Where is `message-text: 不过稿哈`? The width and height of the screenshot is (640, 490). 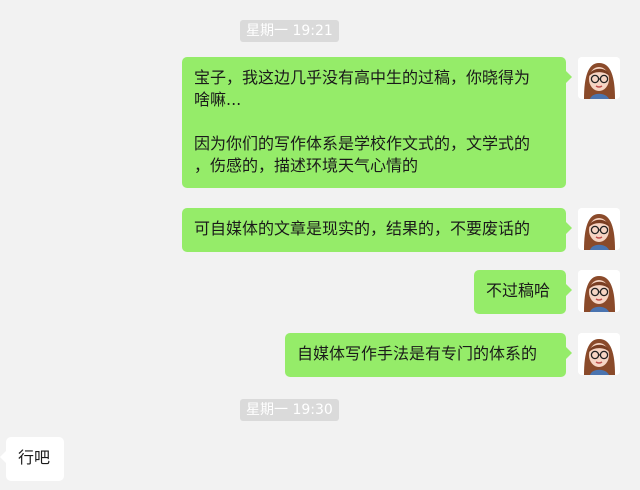 message-text: 不过稿哈 is located at coordinates (518, 290).